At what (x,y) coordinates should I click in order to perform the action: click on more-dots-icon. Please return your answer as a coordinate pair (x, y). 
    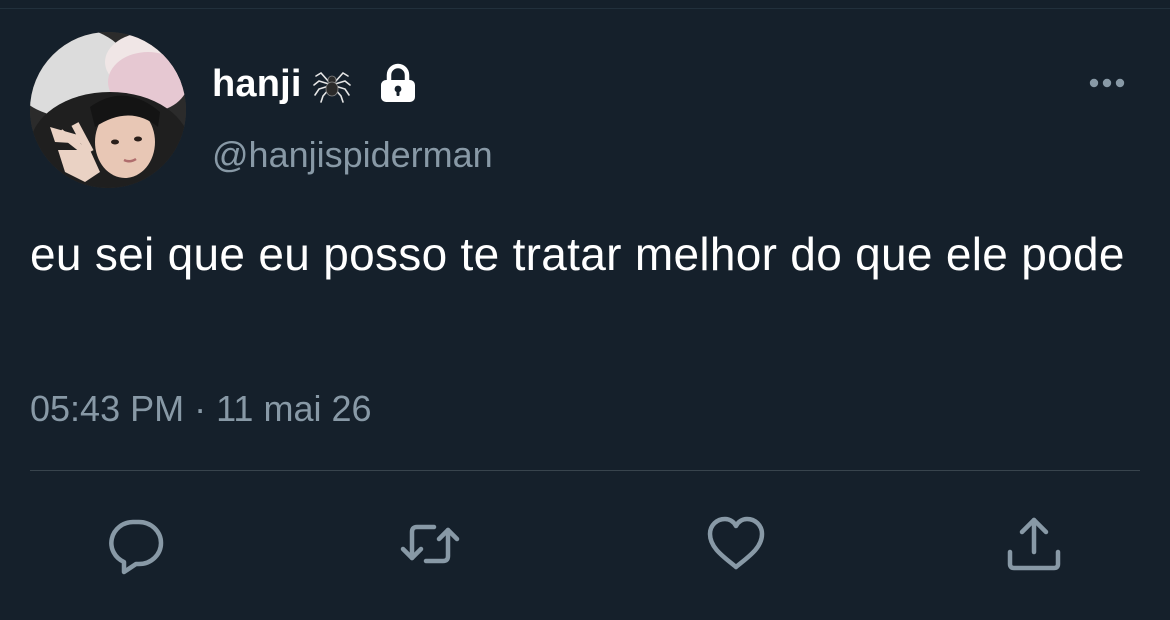
    Looking at the image, I should click on (1107, 83).